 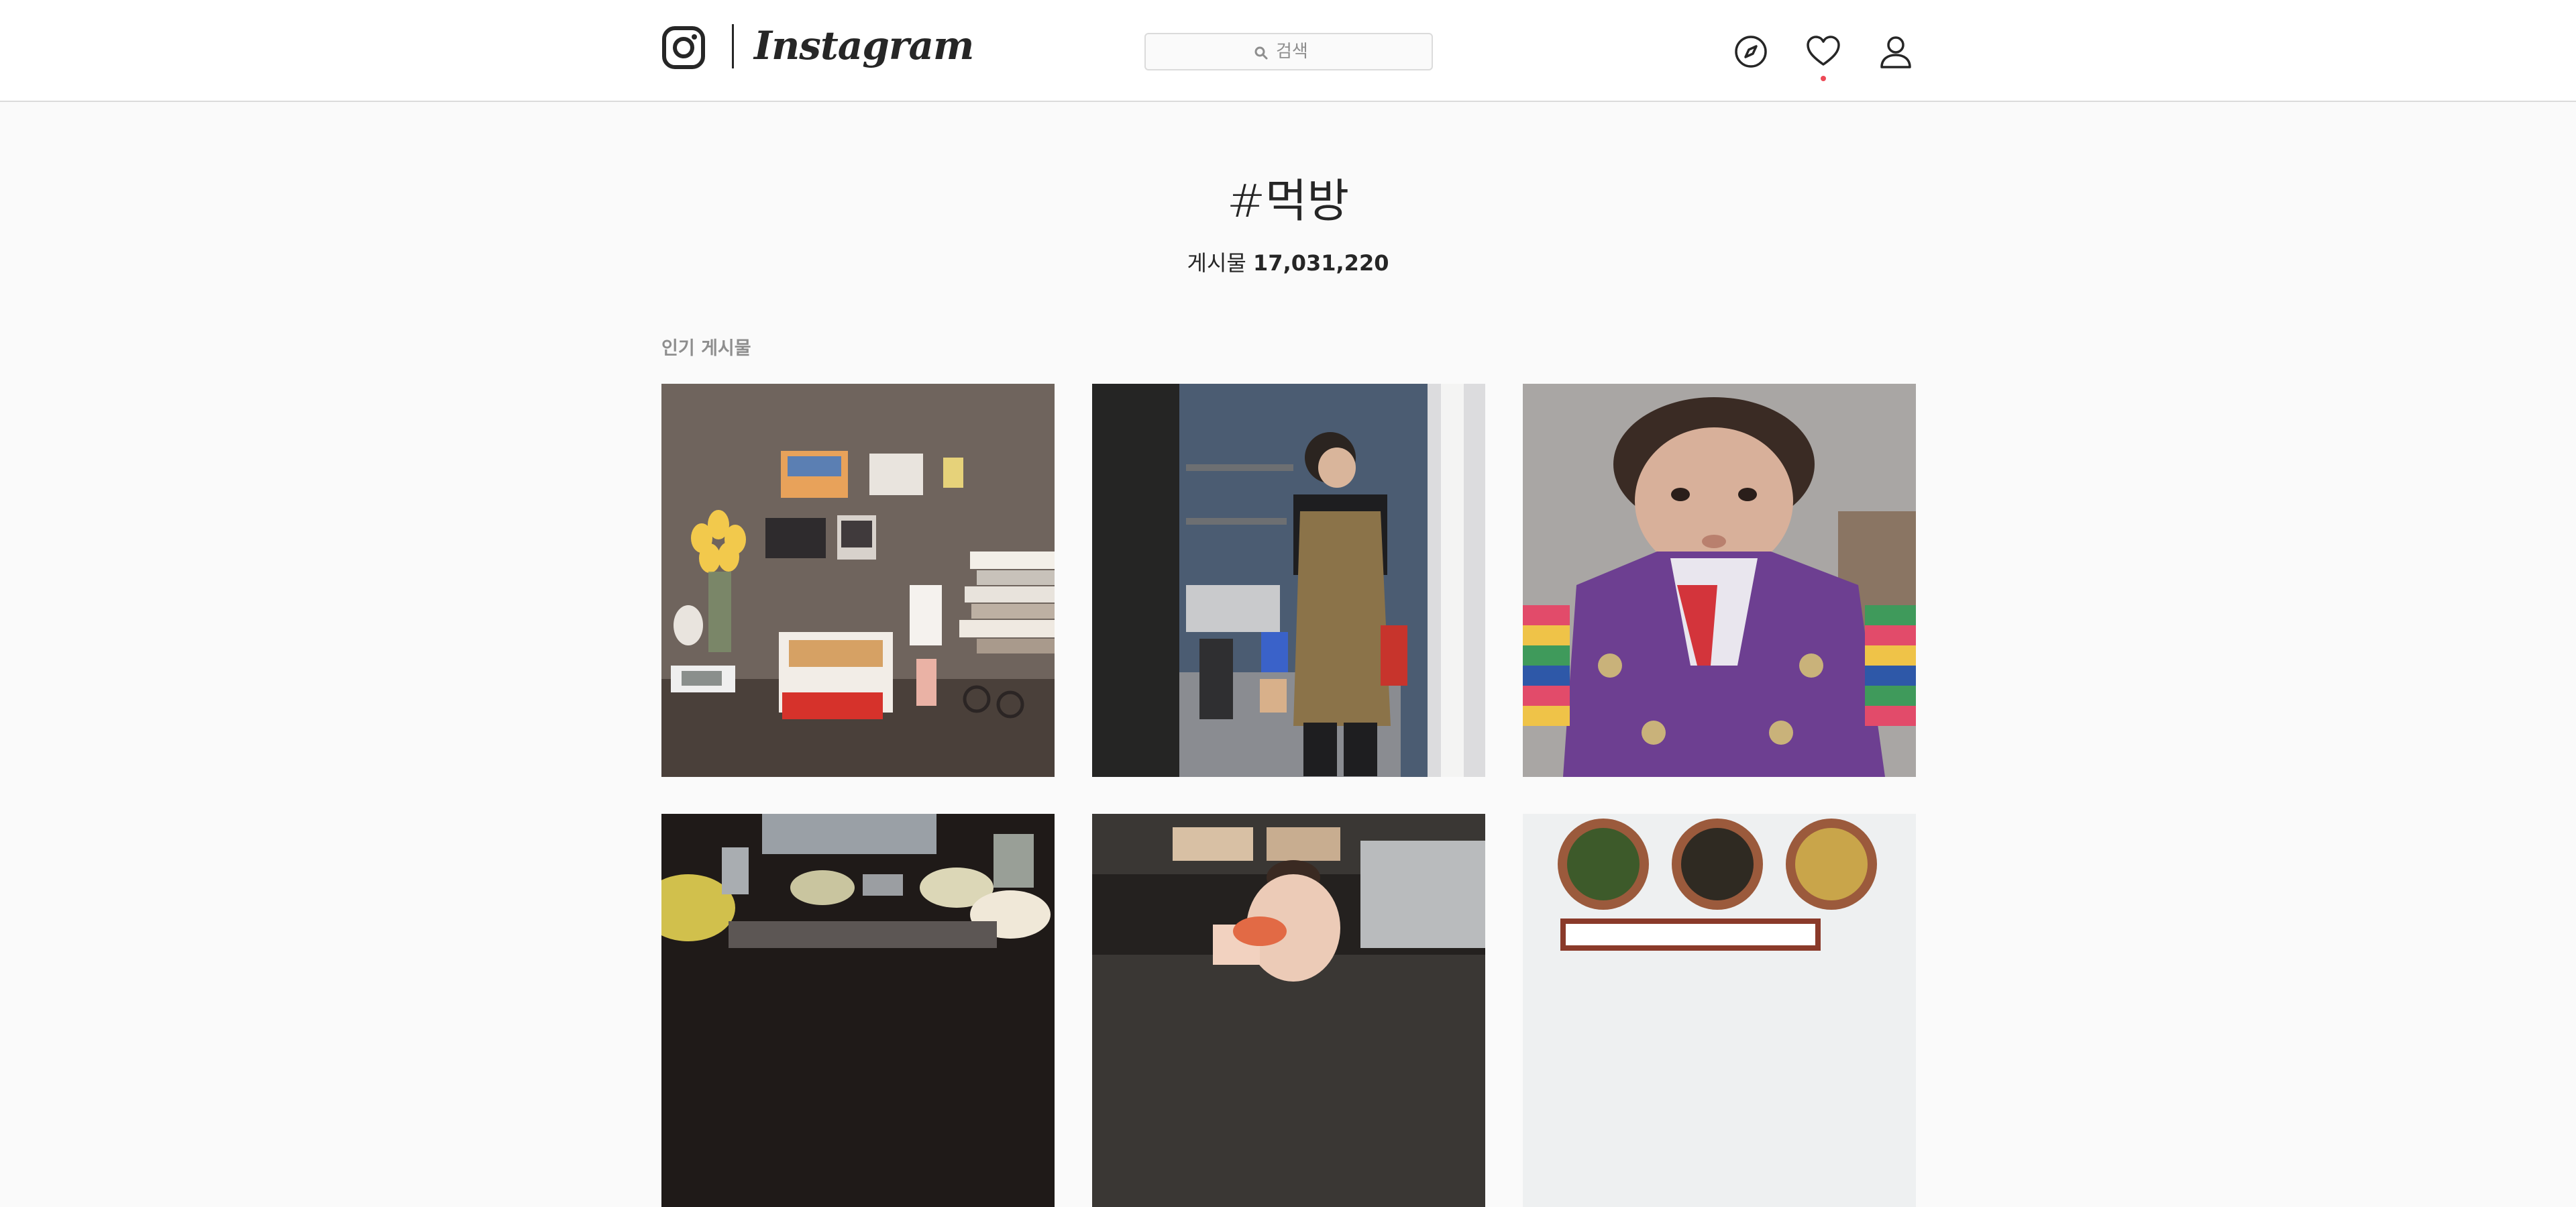 I want to click on post-photo-side-dishes, so click(x=858, y=1010).